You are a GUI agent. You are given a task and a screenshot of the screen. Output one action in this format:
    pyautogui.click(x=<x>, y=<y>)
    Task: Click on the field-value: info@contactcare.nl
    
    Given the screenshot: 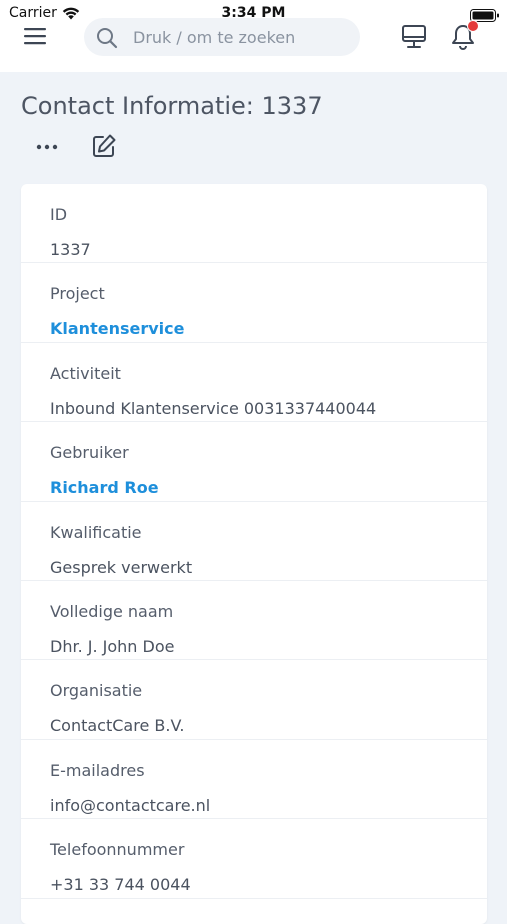 What is the action you would take?
    pyautogui.click(x=130, y=805)
    